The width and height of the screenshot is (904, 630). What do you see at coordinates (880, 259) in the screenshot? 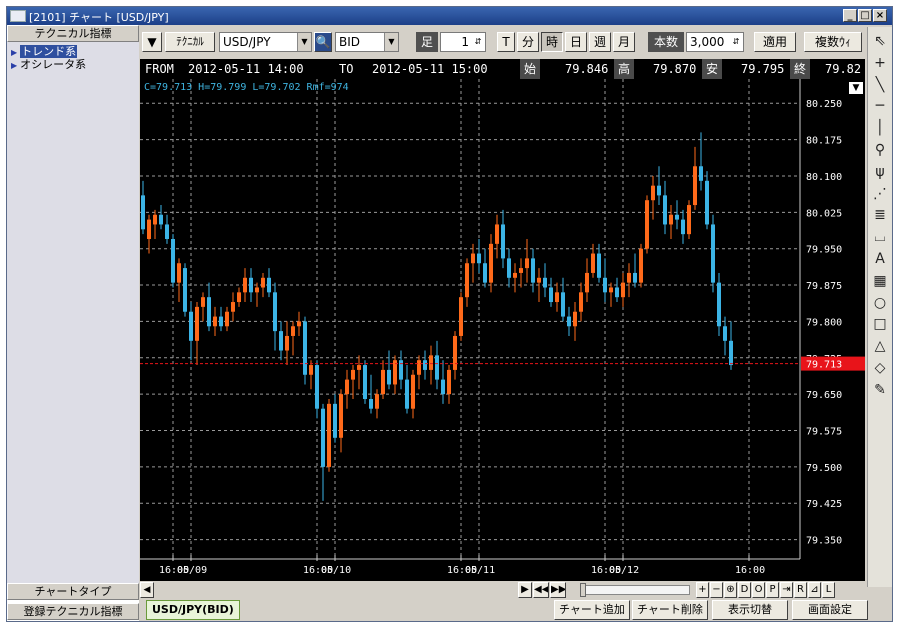
I see `text-icon: A` at bounding box center [880, 259].